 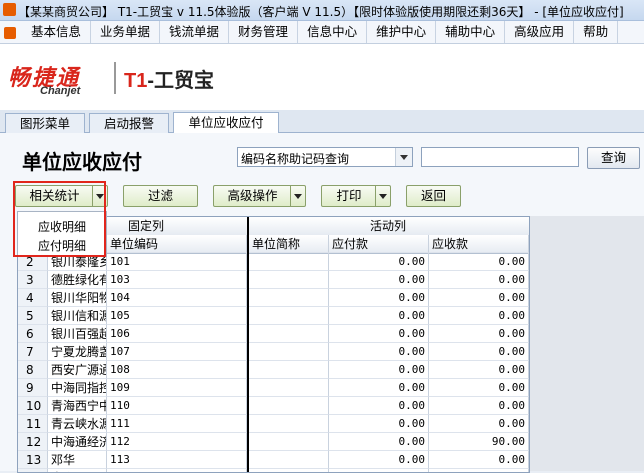 What do you see at coordinates (613, 158) in the screenshot?
I see `query-button: 查询` at bounding box center [613, 158].